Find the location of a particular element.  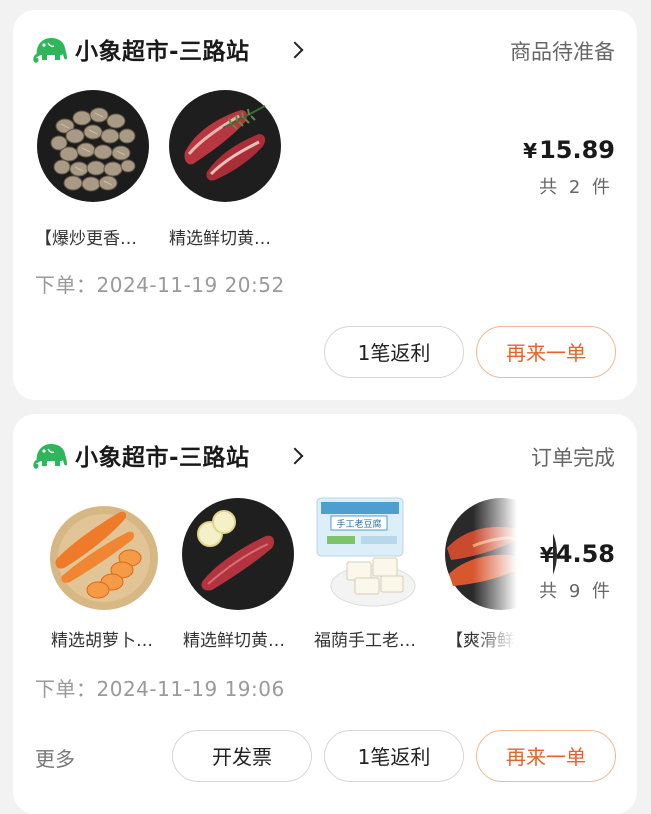

item-count: 共 9 件 is located at coordinates (576, 591).